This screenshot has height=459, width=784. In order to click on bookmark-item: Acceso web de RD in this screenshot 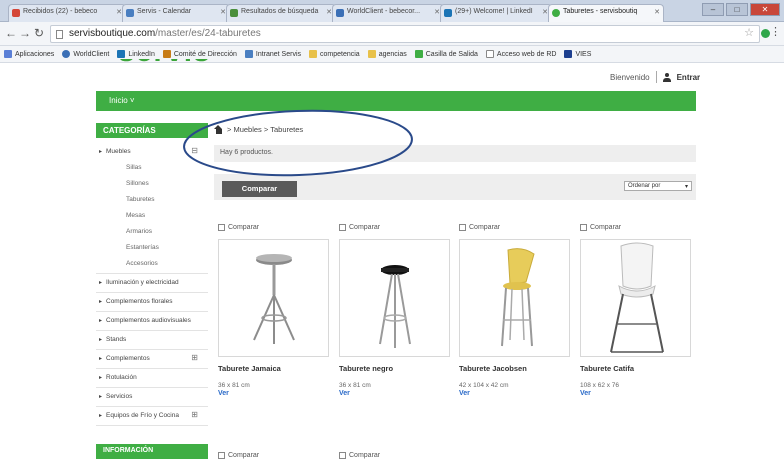, I will do `click(520, 54)`.